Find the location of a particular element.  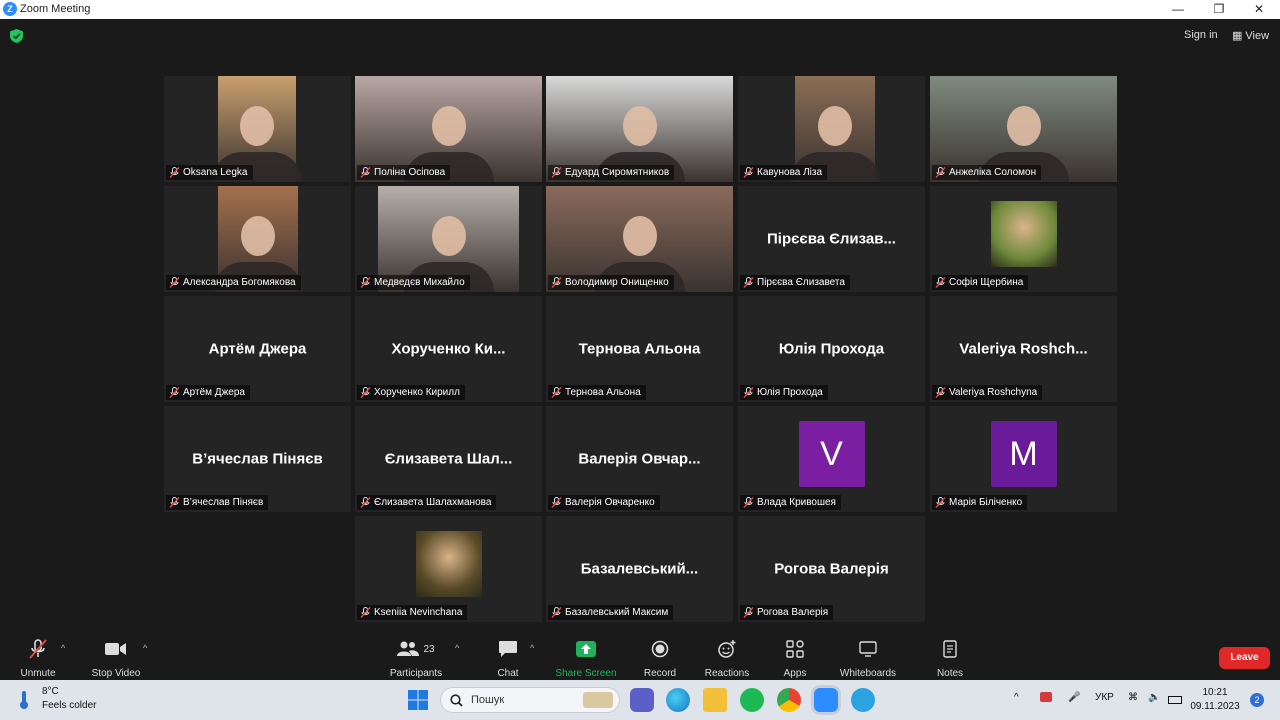

tray-overflow-chevron-icon: ^ is located at coordinates (1016, 697).